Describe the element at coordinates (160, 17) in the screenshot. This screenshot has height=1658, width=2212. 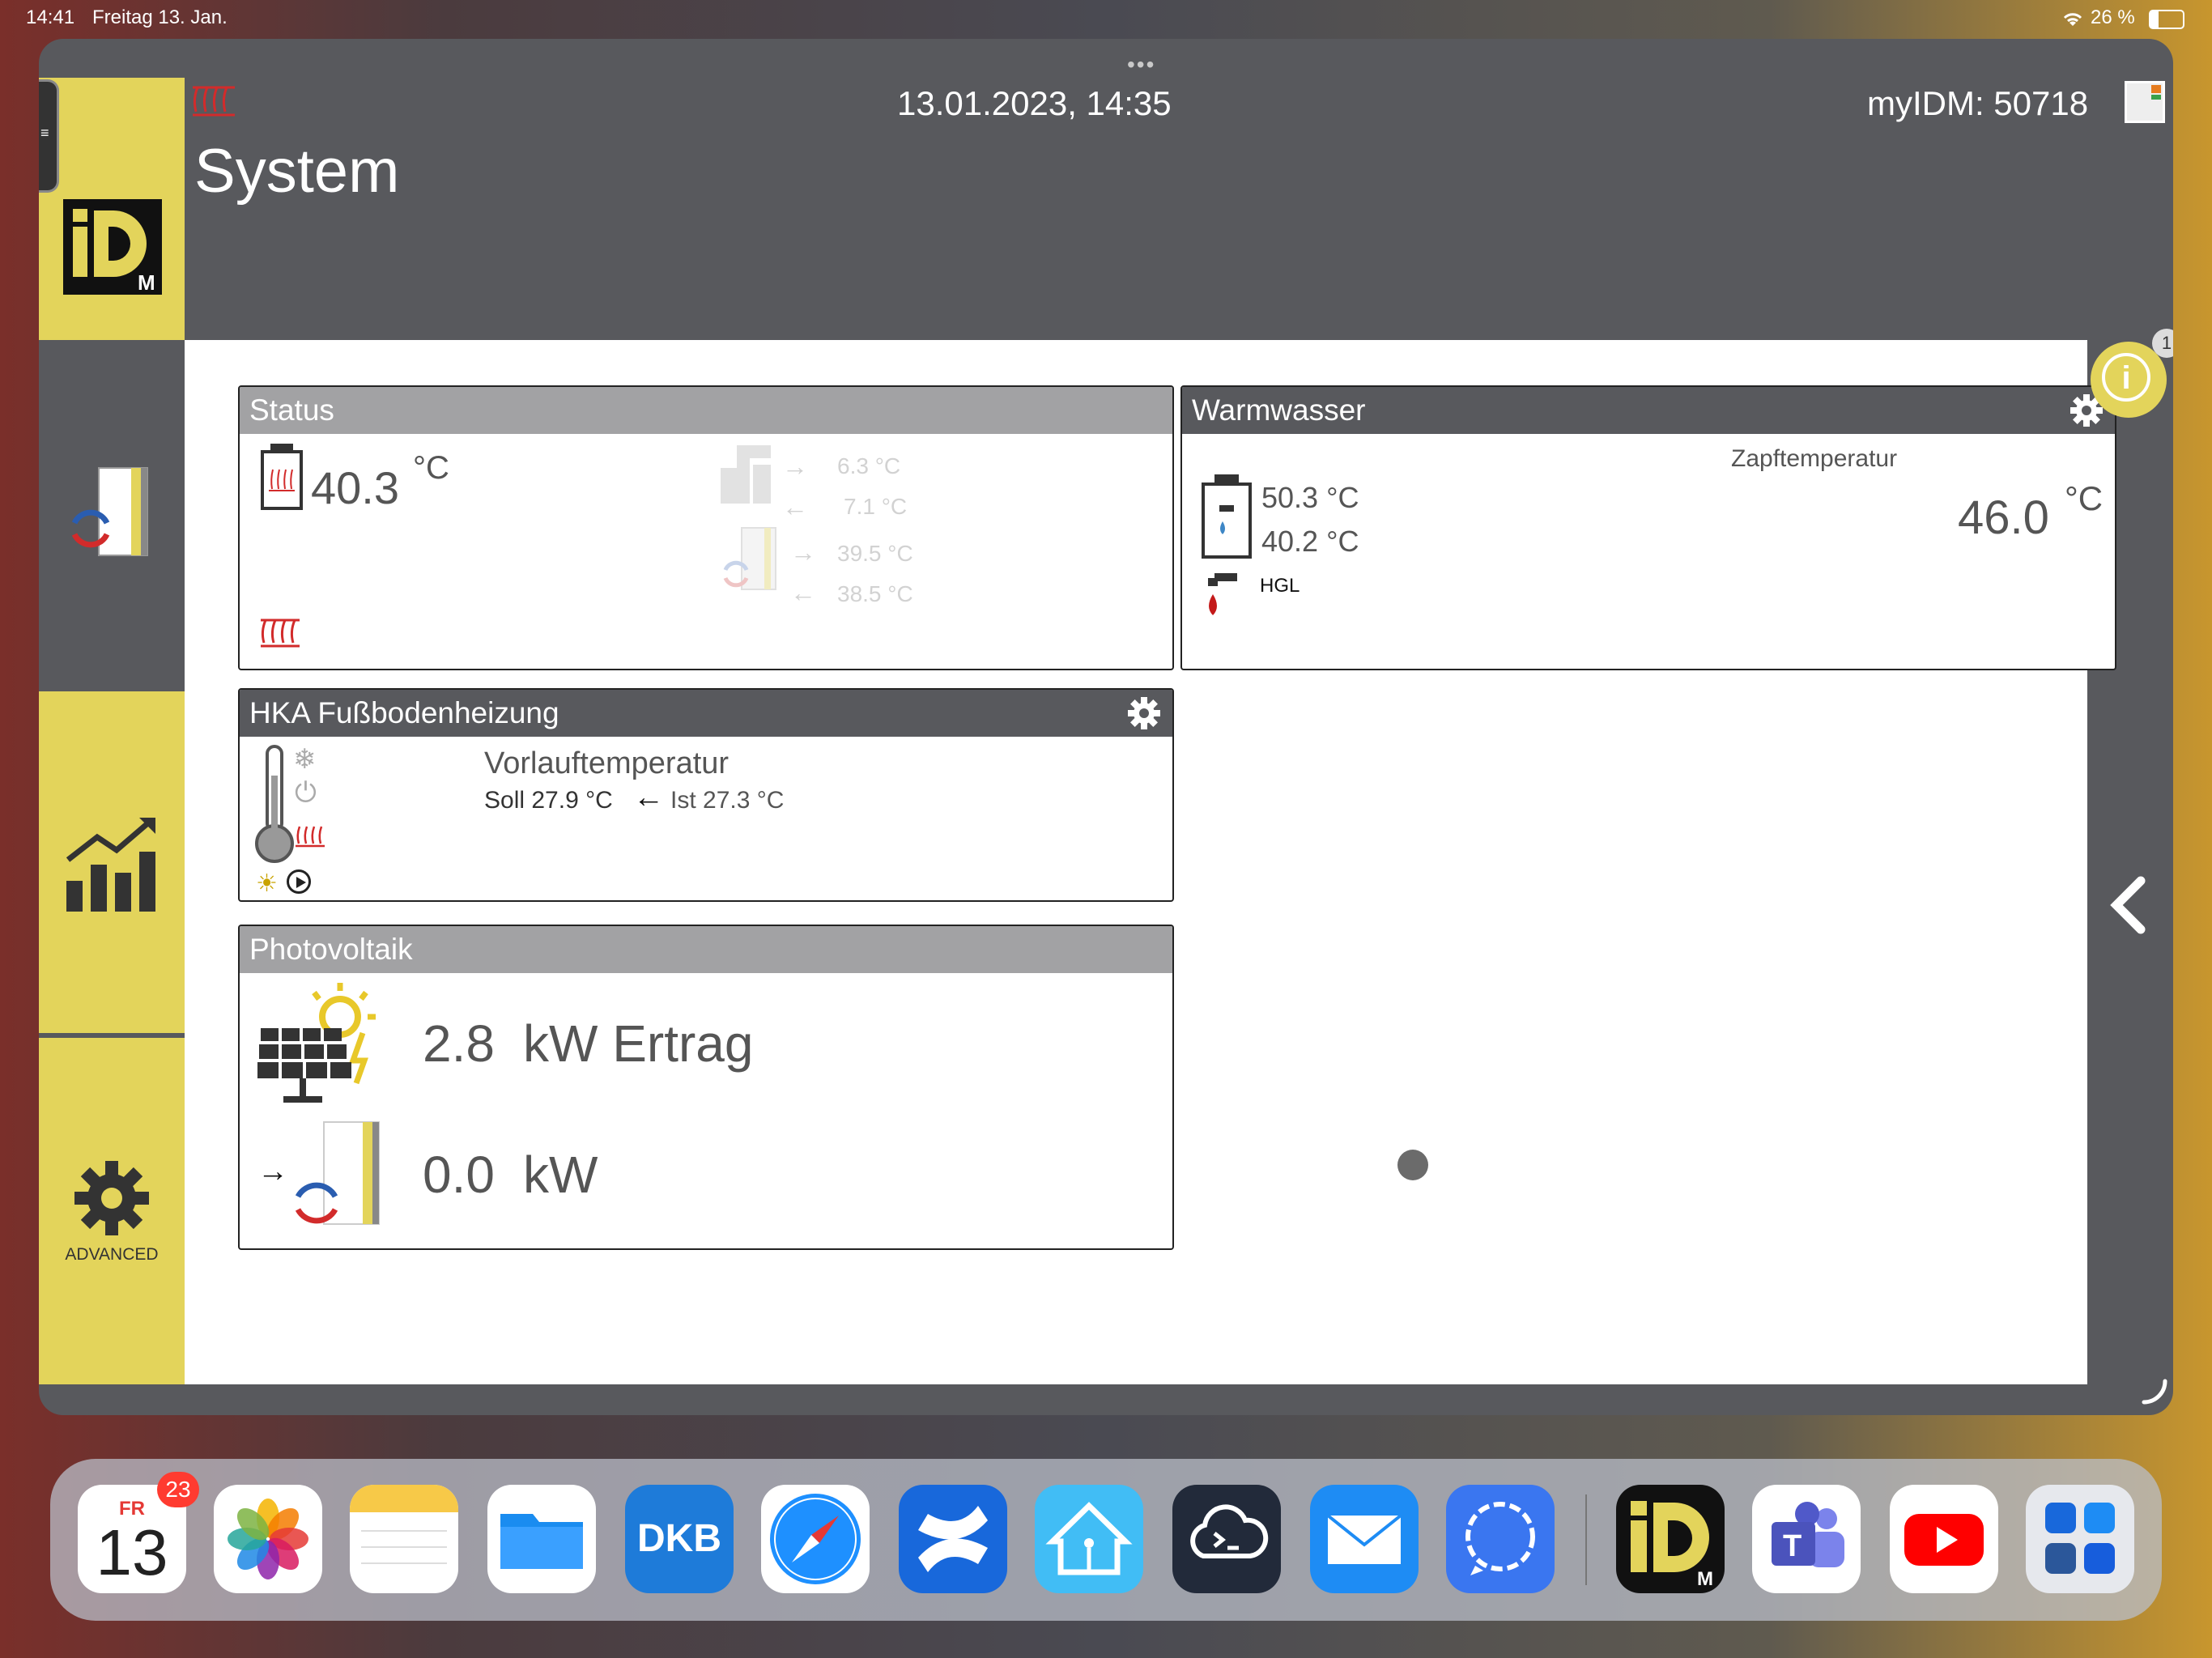
I see `status-date: Freitag 13. Jan.` at that location.